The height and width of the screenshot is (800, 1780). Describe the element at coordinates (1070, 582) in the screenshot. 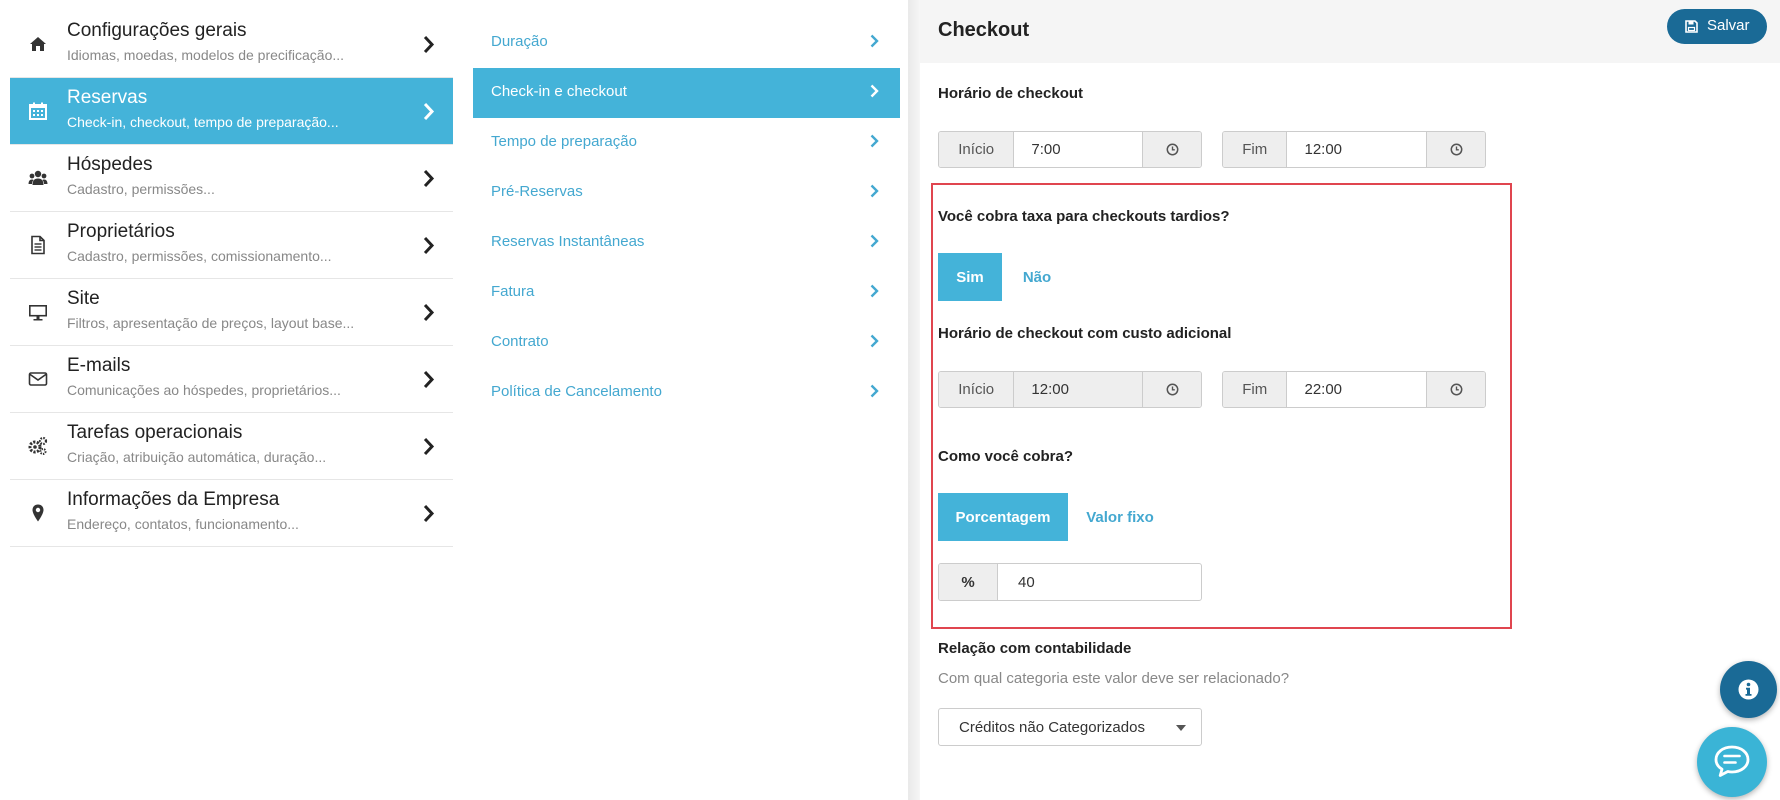

I see `percent-input-group: % 40` at that location.